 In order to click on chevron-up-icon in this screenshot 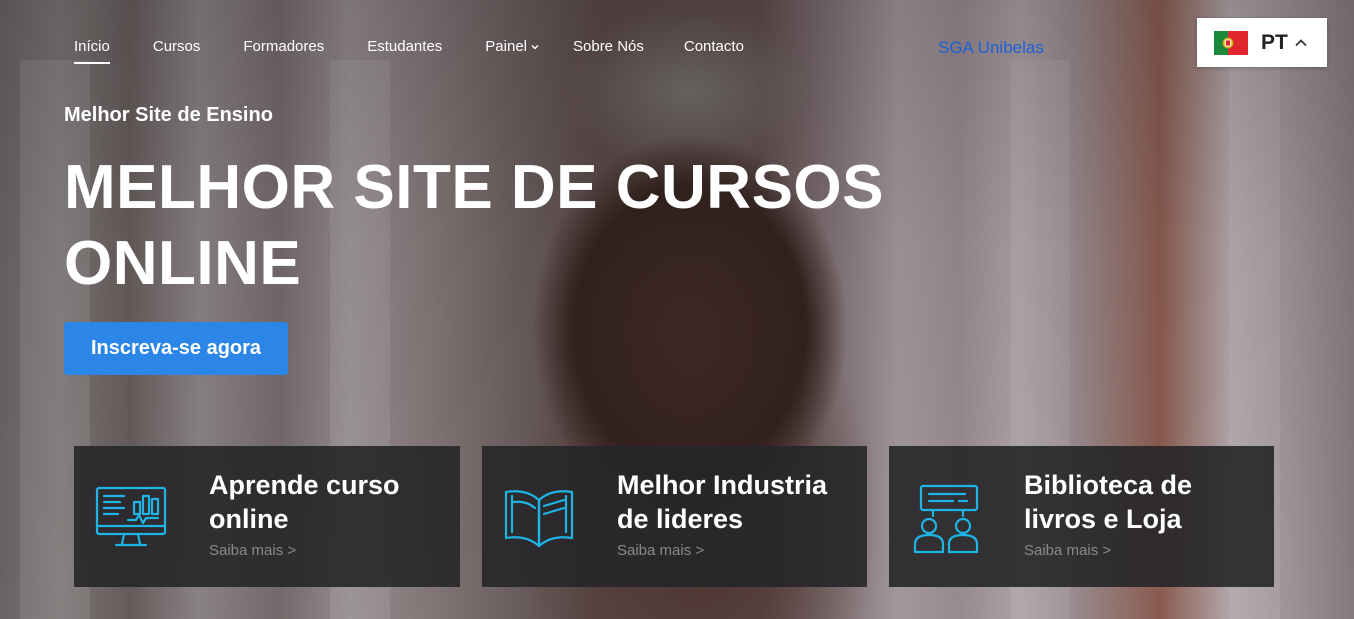, I will do `click(1301, 42)`.